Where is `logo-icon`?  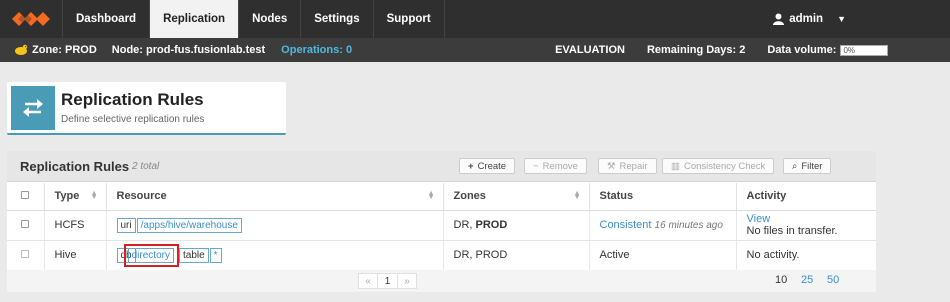 logo-icon is located at coordinates (31, 19).